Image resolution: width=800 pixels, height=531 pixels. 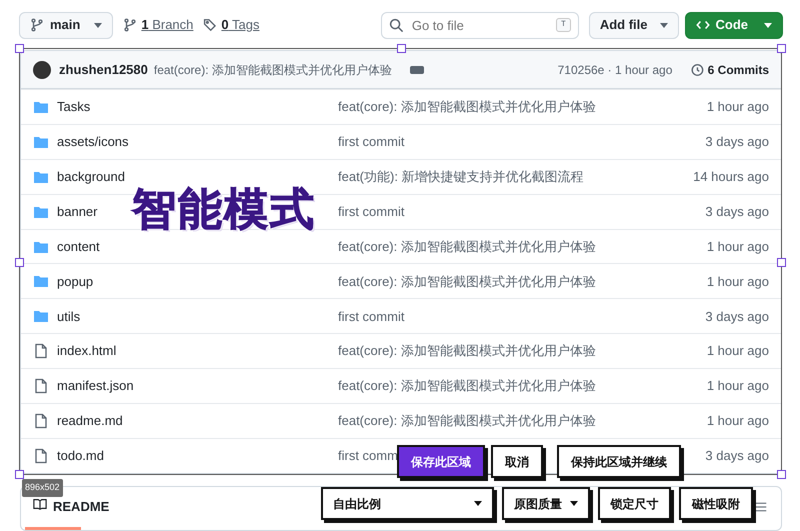 What do you see at coordinates (729, 69) in the screenshot?
I see `commits-link: 6 Commits` at bounding box center [729, 69].